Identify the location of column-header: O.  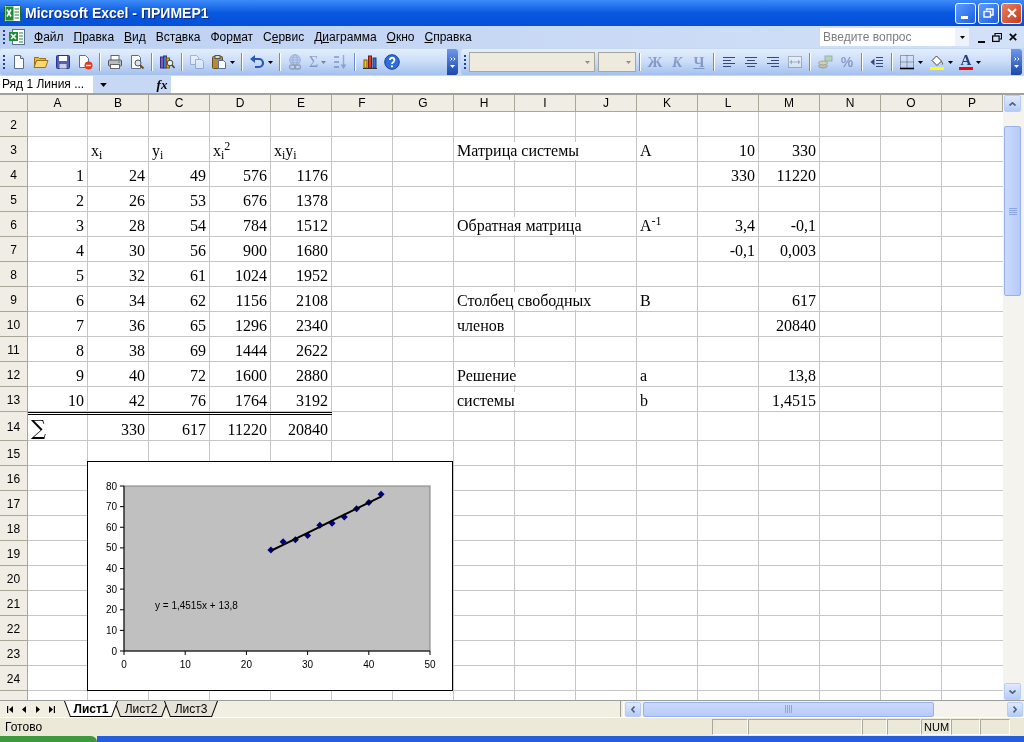
(911, 103).